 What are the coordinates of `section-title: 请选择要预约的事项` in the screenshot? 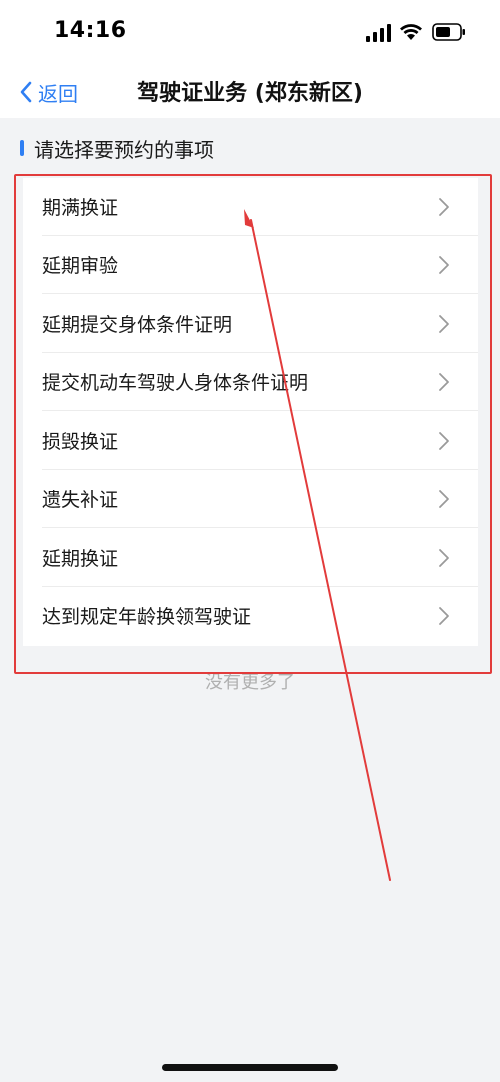 It's located at (124, 149).